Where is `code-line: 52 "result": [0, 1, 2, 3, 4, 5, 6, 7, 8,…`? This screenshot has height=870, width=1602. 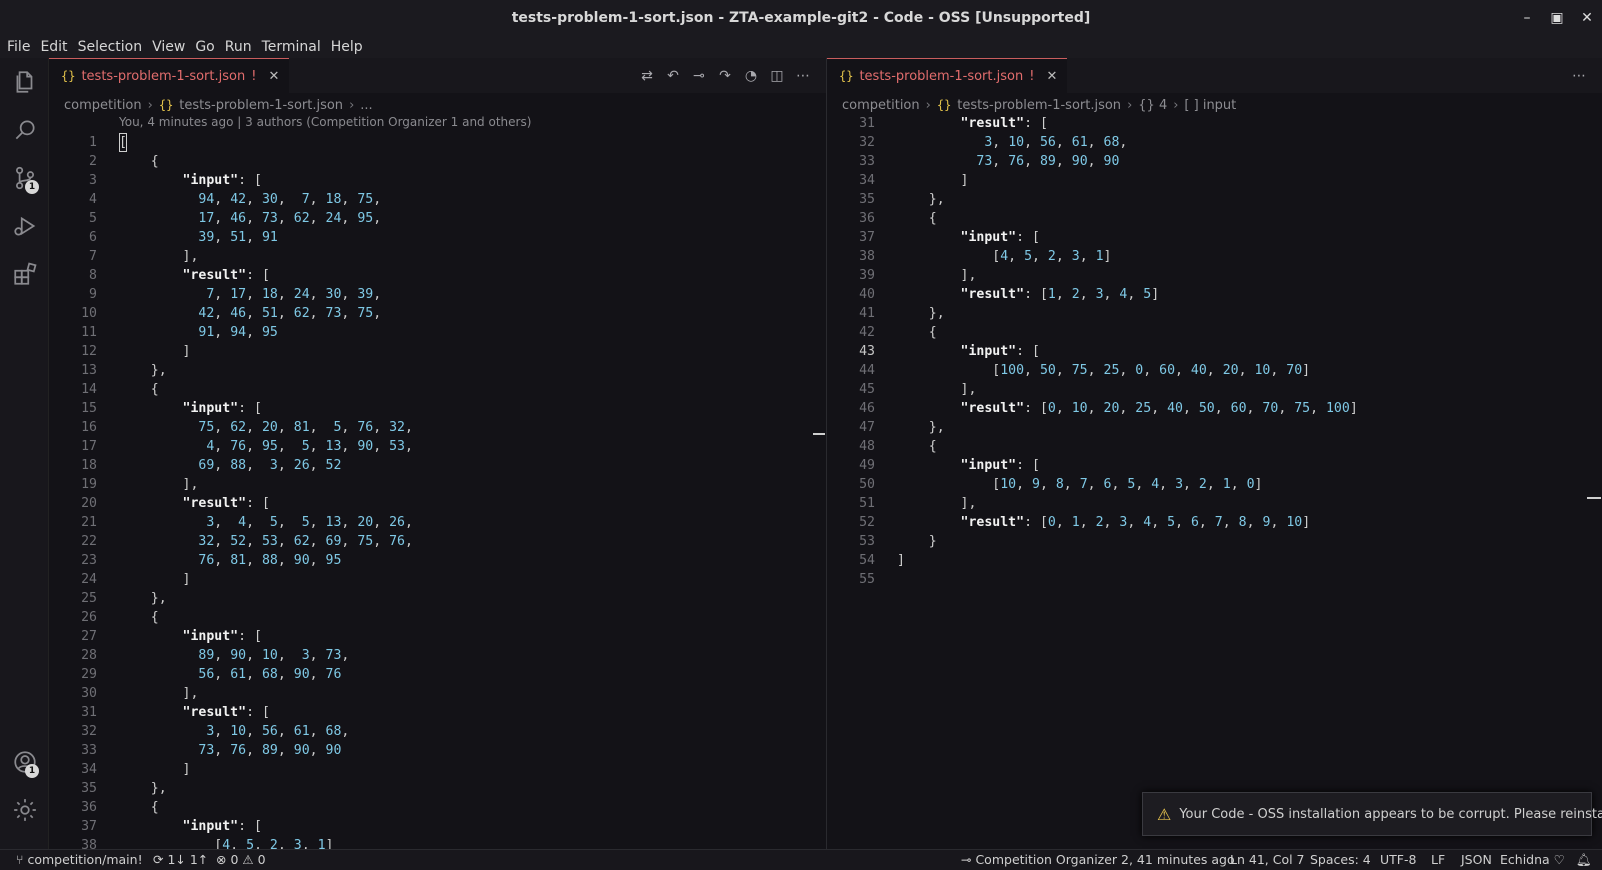
code-line: 52 "result": [0, 1, 2, 3, 4, 5, 6, 7, 8,… is located at coordinates (1214, 522).